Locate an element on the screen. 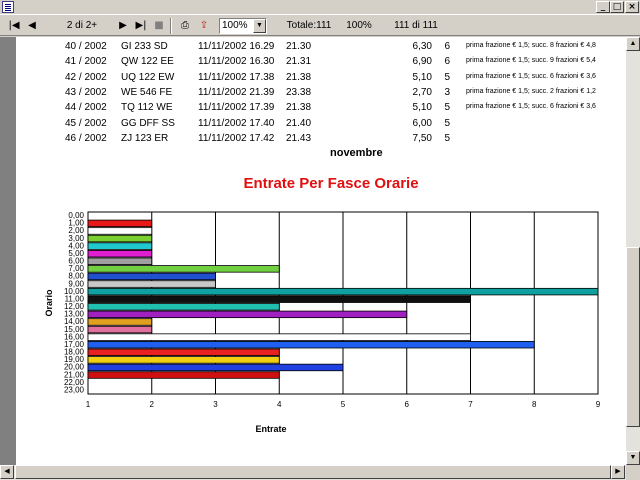  next-page-icon: ▶ is located at coordinates (123, 26).